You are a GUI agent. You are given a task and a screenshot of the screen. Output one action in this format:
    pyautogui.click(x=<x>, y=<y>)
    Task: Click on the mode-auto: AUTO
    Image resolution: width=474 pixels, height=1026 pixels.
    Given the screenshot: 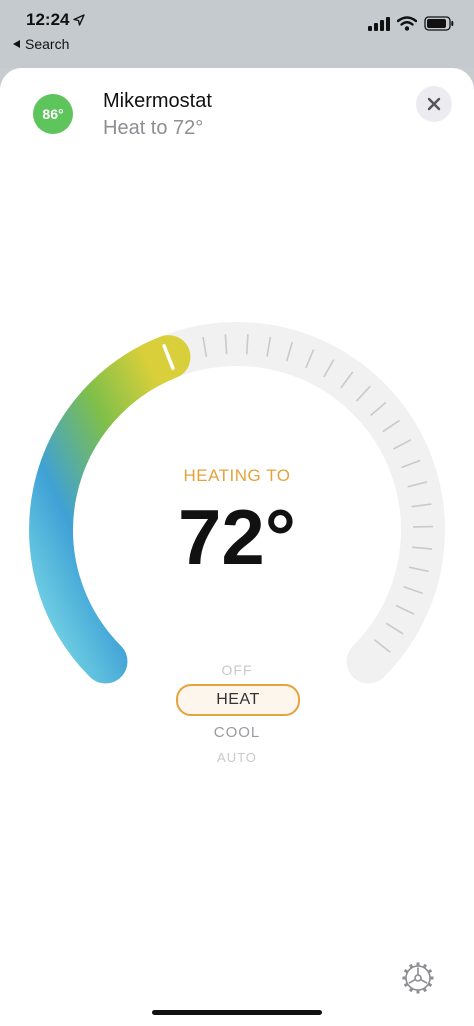 What is the action you would take?
    pyautogui.click(x=237, y=757)
    